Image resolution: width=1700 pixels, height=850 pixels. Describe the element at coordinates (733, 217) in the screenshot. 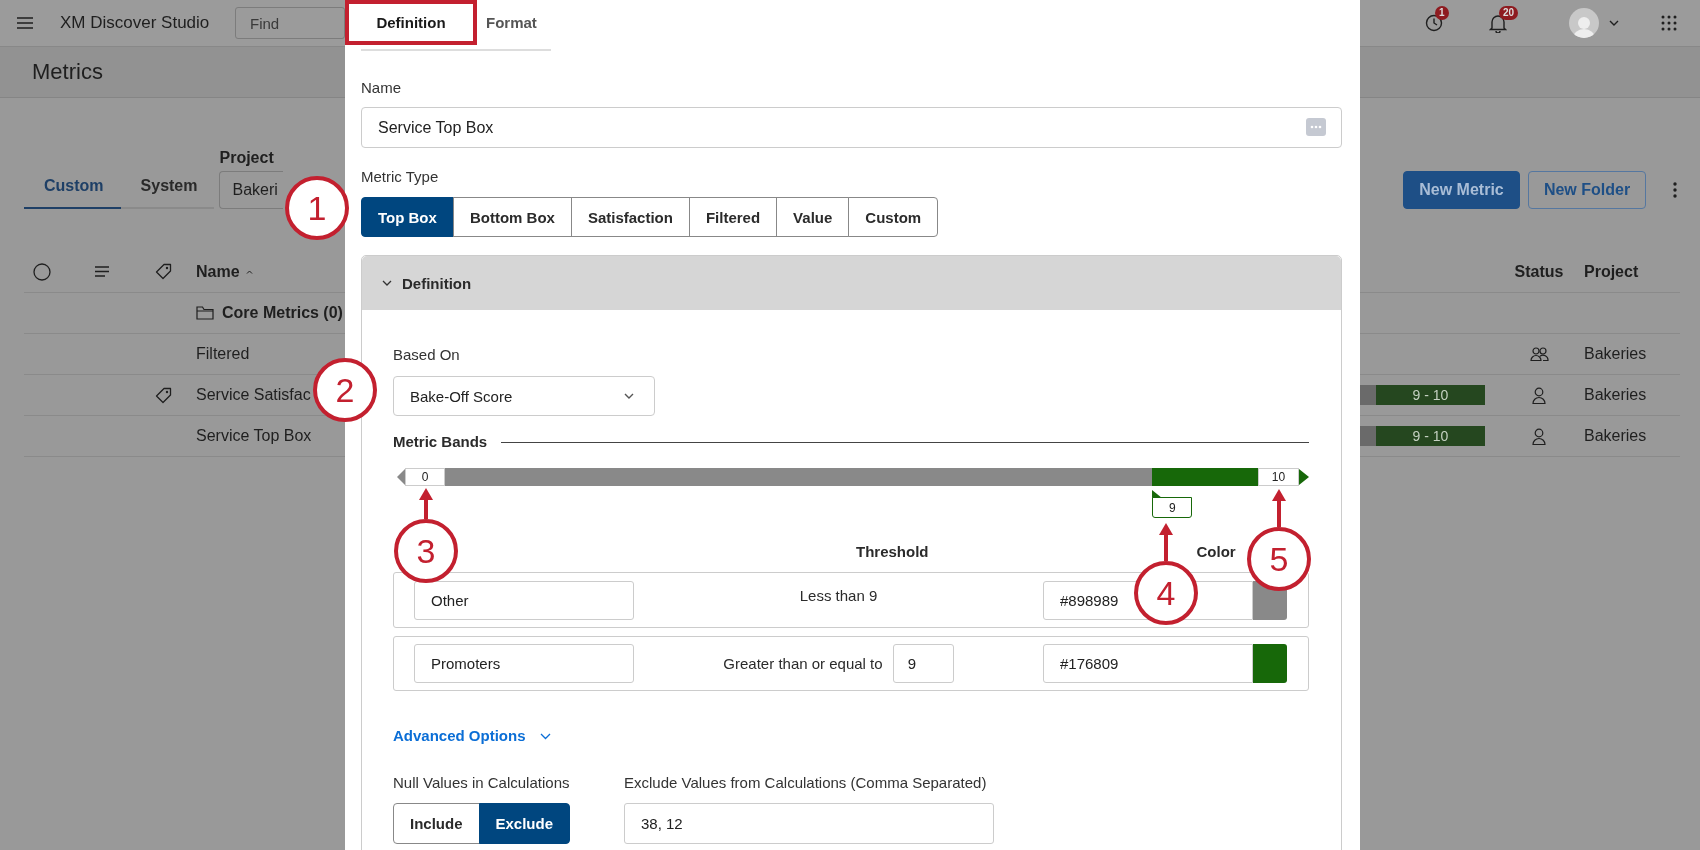

I see `metric-type-option: Filtered` at that location.